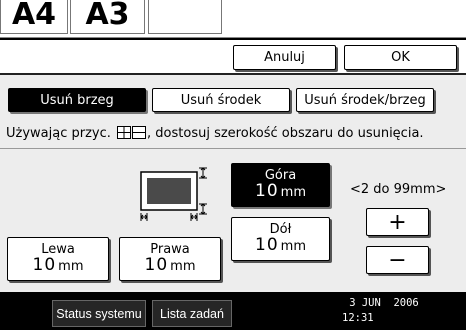  I want to click on tab-erase-edge: Usuń brzeg, so click(77, 100).